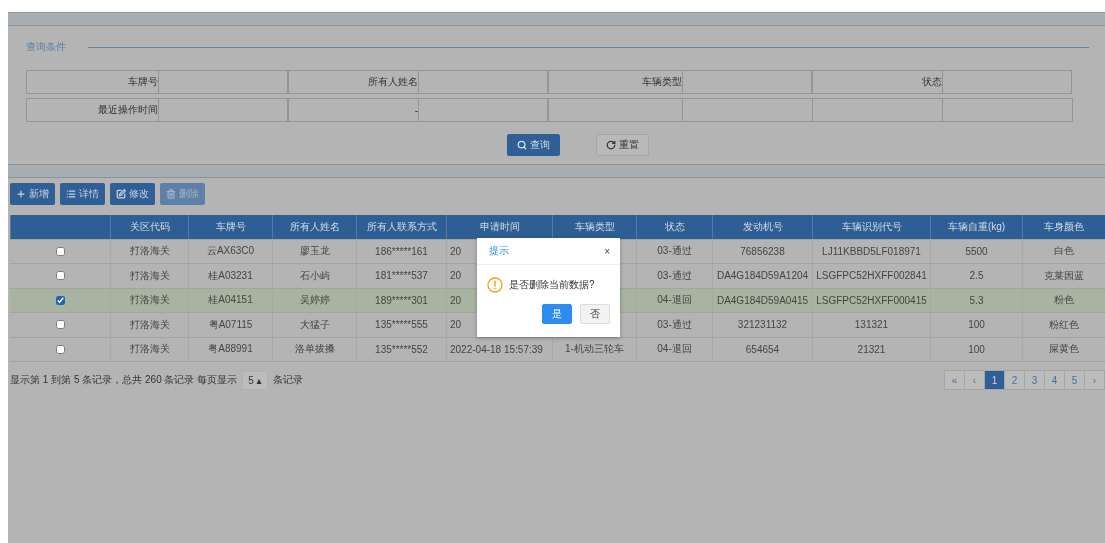 This screenshot has width=1105, height=543. Describe the element at coordinates (976, 251) in the screenshot. I see `table-cell: 5500` at that location.